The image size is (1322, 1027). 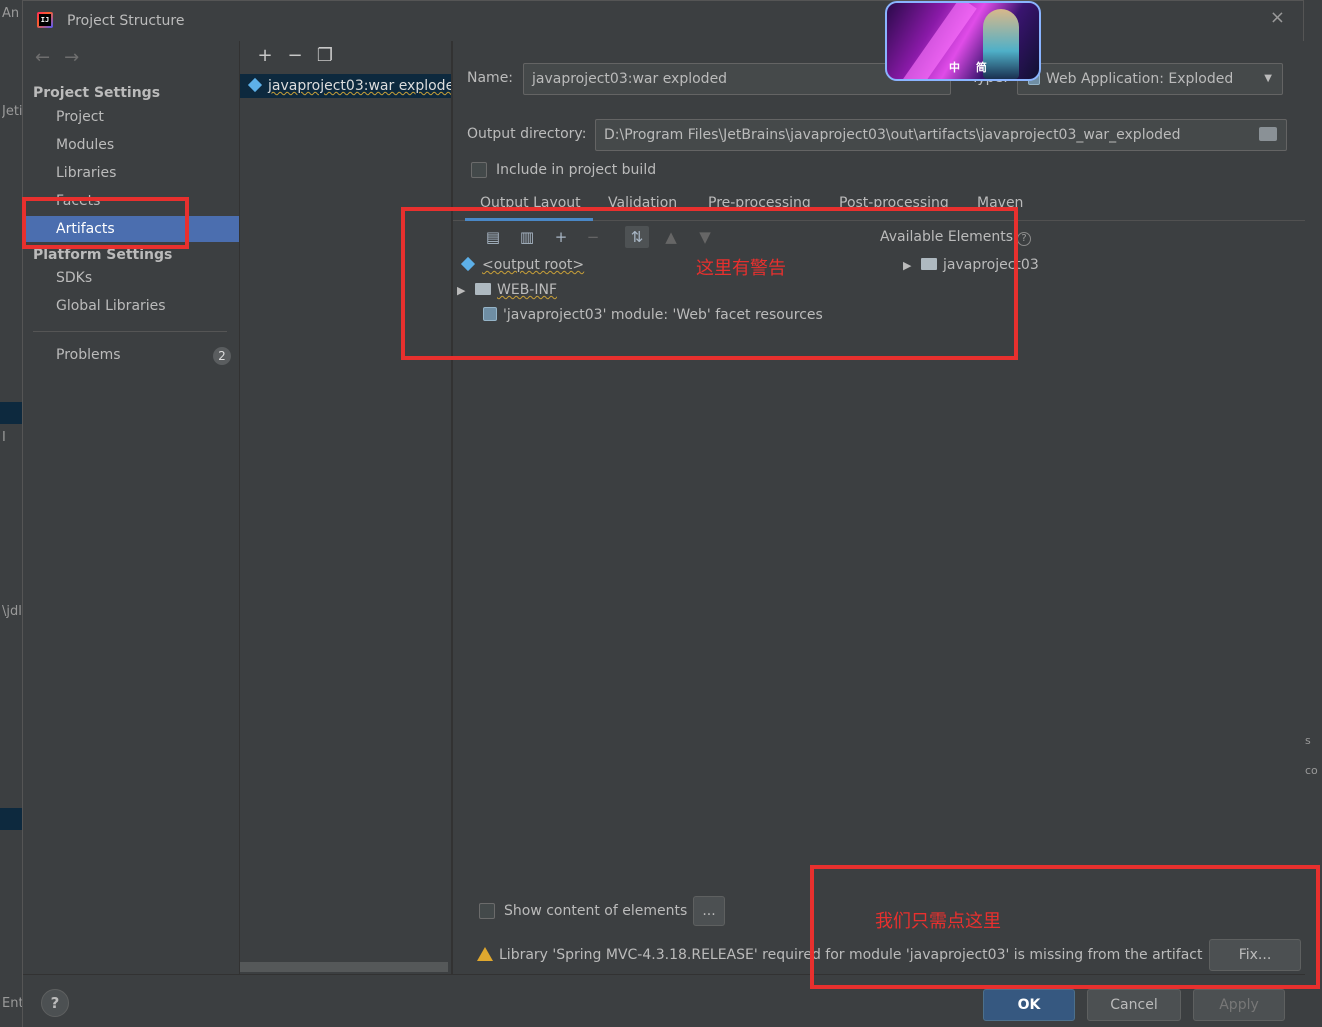 I want to click on move-down-icon: ▼, so click(x=705, y=237).